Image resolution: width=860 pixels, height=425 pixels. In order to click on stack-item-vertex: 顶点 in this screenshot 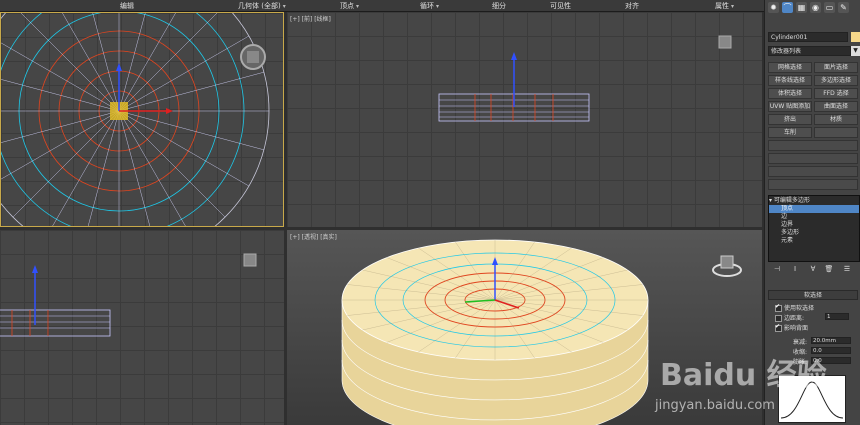, I will do `click(814, 209)`.